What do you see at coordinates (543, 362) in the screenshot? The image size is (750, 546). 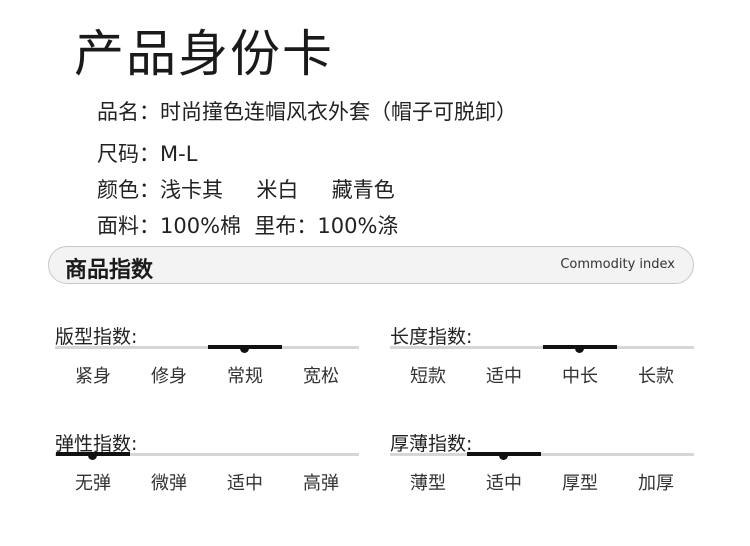 I see `length-index: 长度指数: 短款 适中 中长 长款` at bounding box center [543, 362].